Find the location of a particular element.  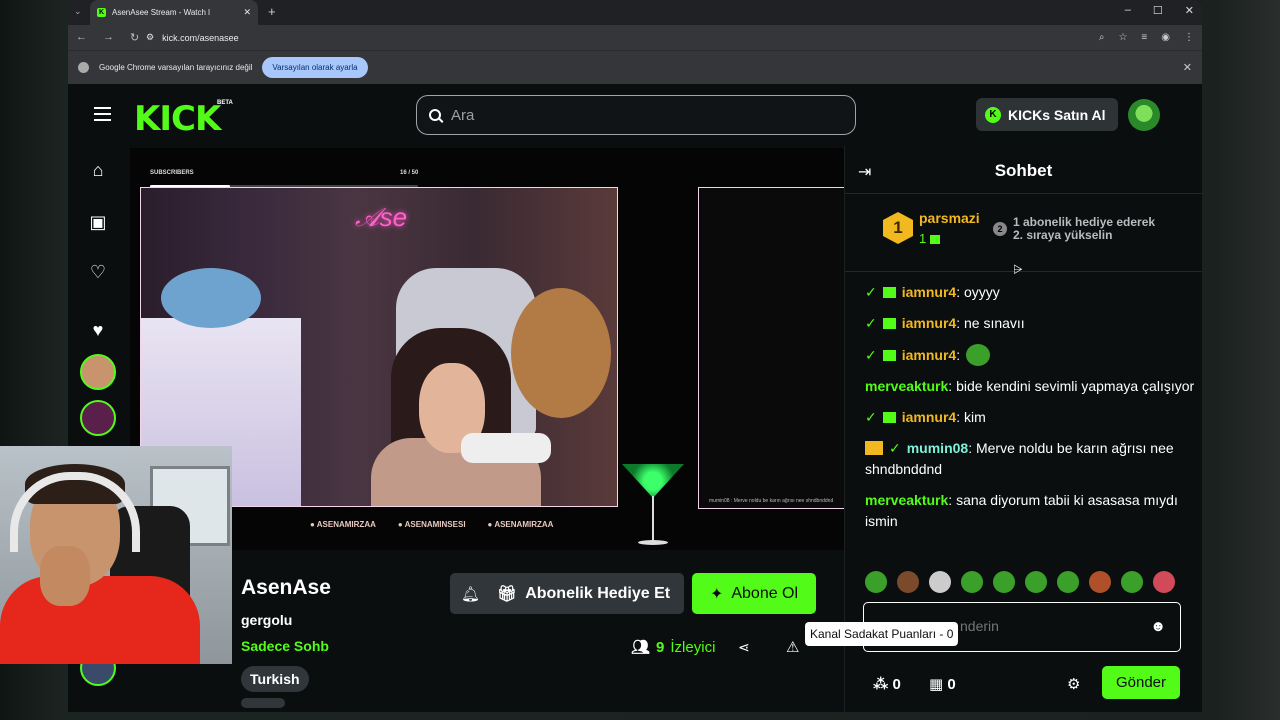

subscribe-label: Abone Ol is located at coordinates (765, 593).